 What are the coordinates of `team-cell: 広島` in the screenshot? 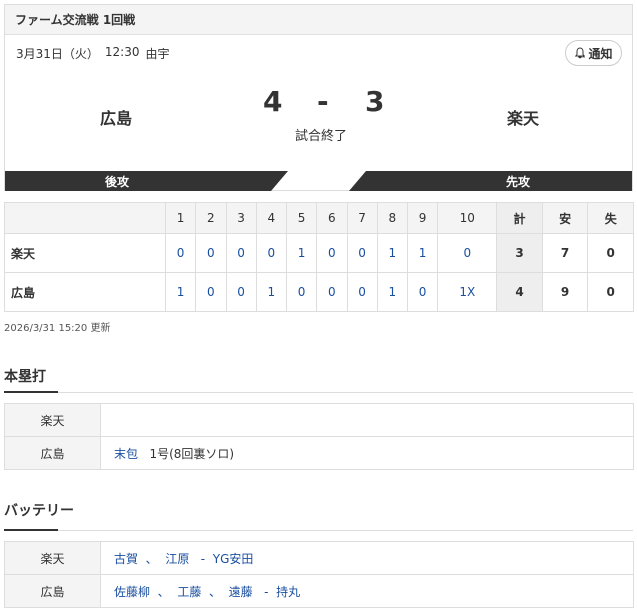 It's located at (85, 292).